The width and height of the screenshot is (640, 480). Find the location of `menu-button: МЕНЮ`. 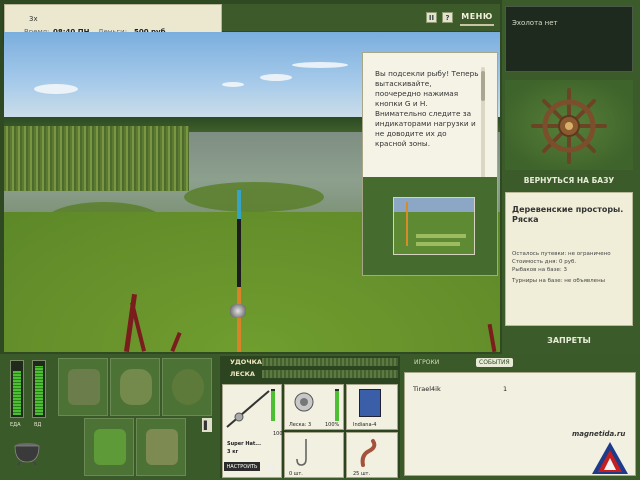

menu-button: МЕНЮ is located at coordinates (477, 17).